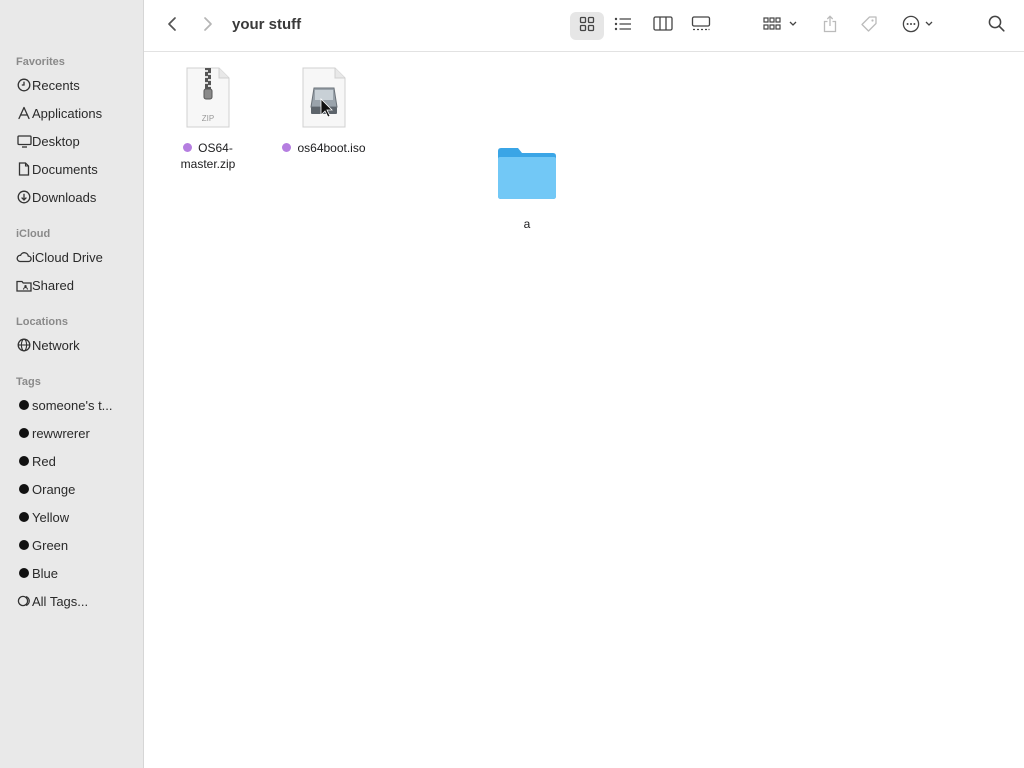 This screenshot has width=1024, height=768. I want to click on file-item-folder: a, so click(527, 188).